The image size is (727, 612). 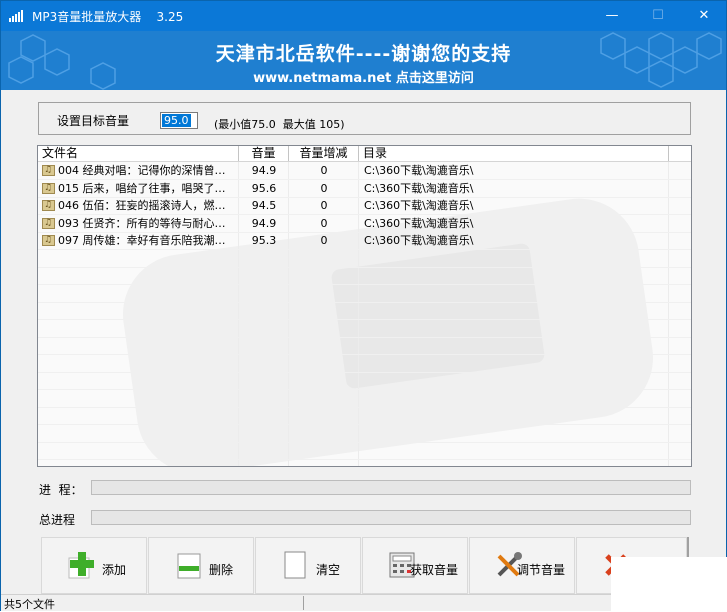 What do you see at coordinates (364, 118) in the screenshot?
I see `target-volume-panel: 设置目标音量 95.0 (最小值75.0 最大值 105)` at bounding box center [364, 118].